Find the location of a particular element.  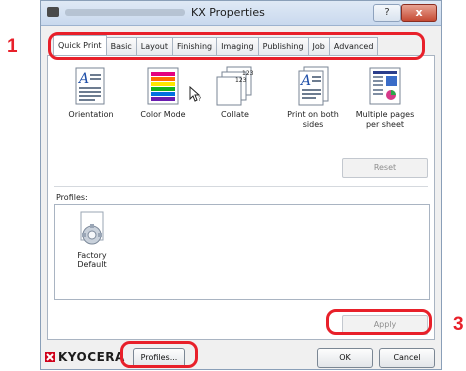

profiles-heading: Profiles: is located at coordinates (72, 197).